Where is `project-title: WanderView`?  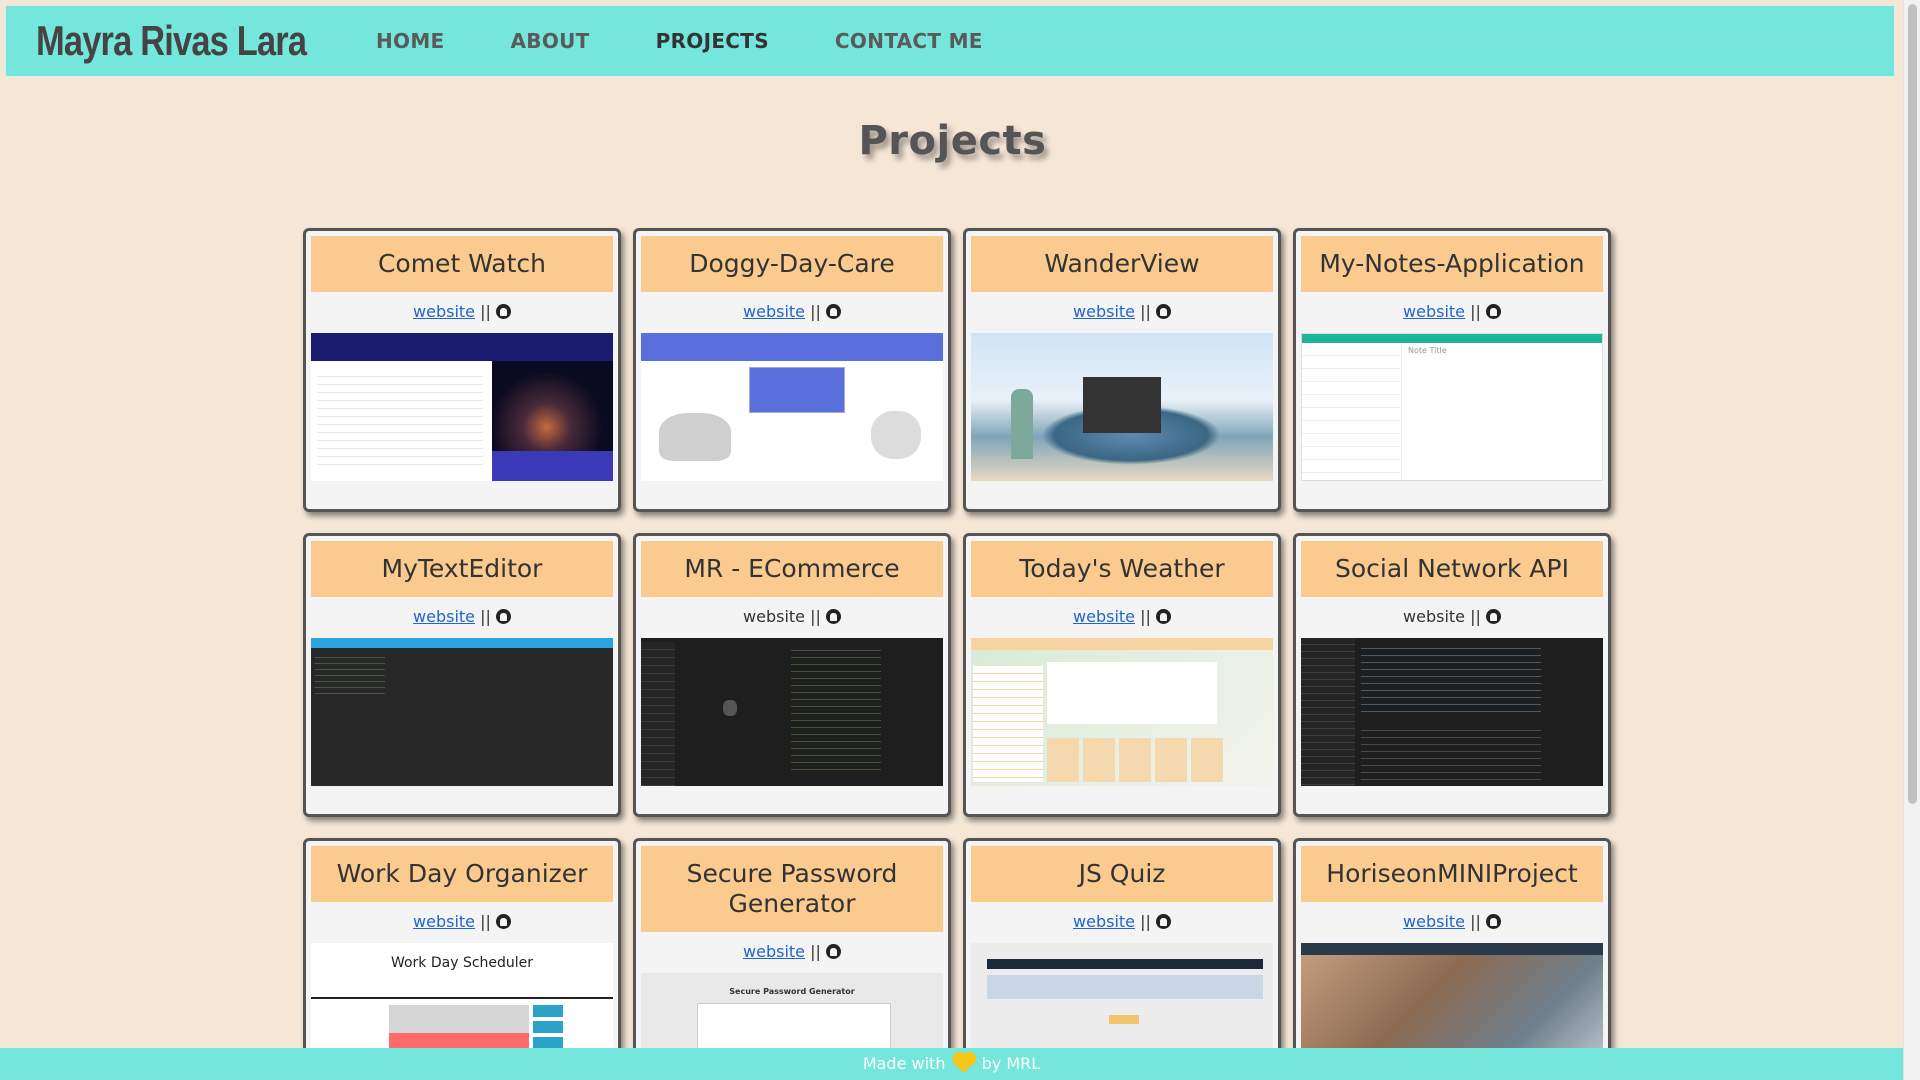
project-title: WanderView is located at coordinates (1122, 264).